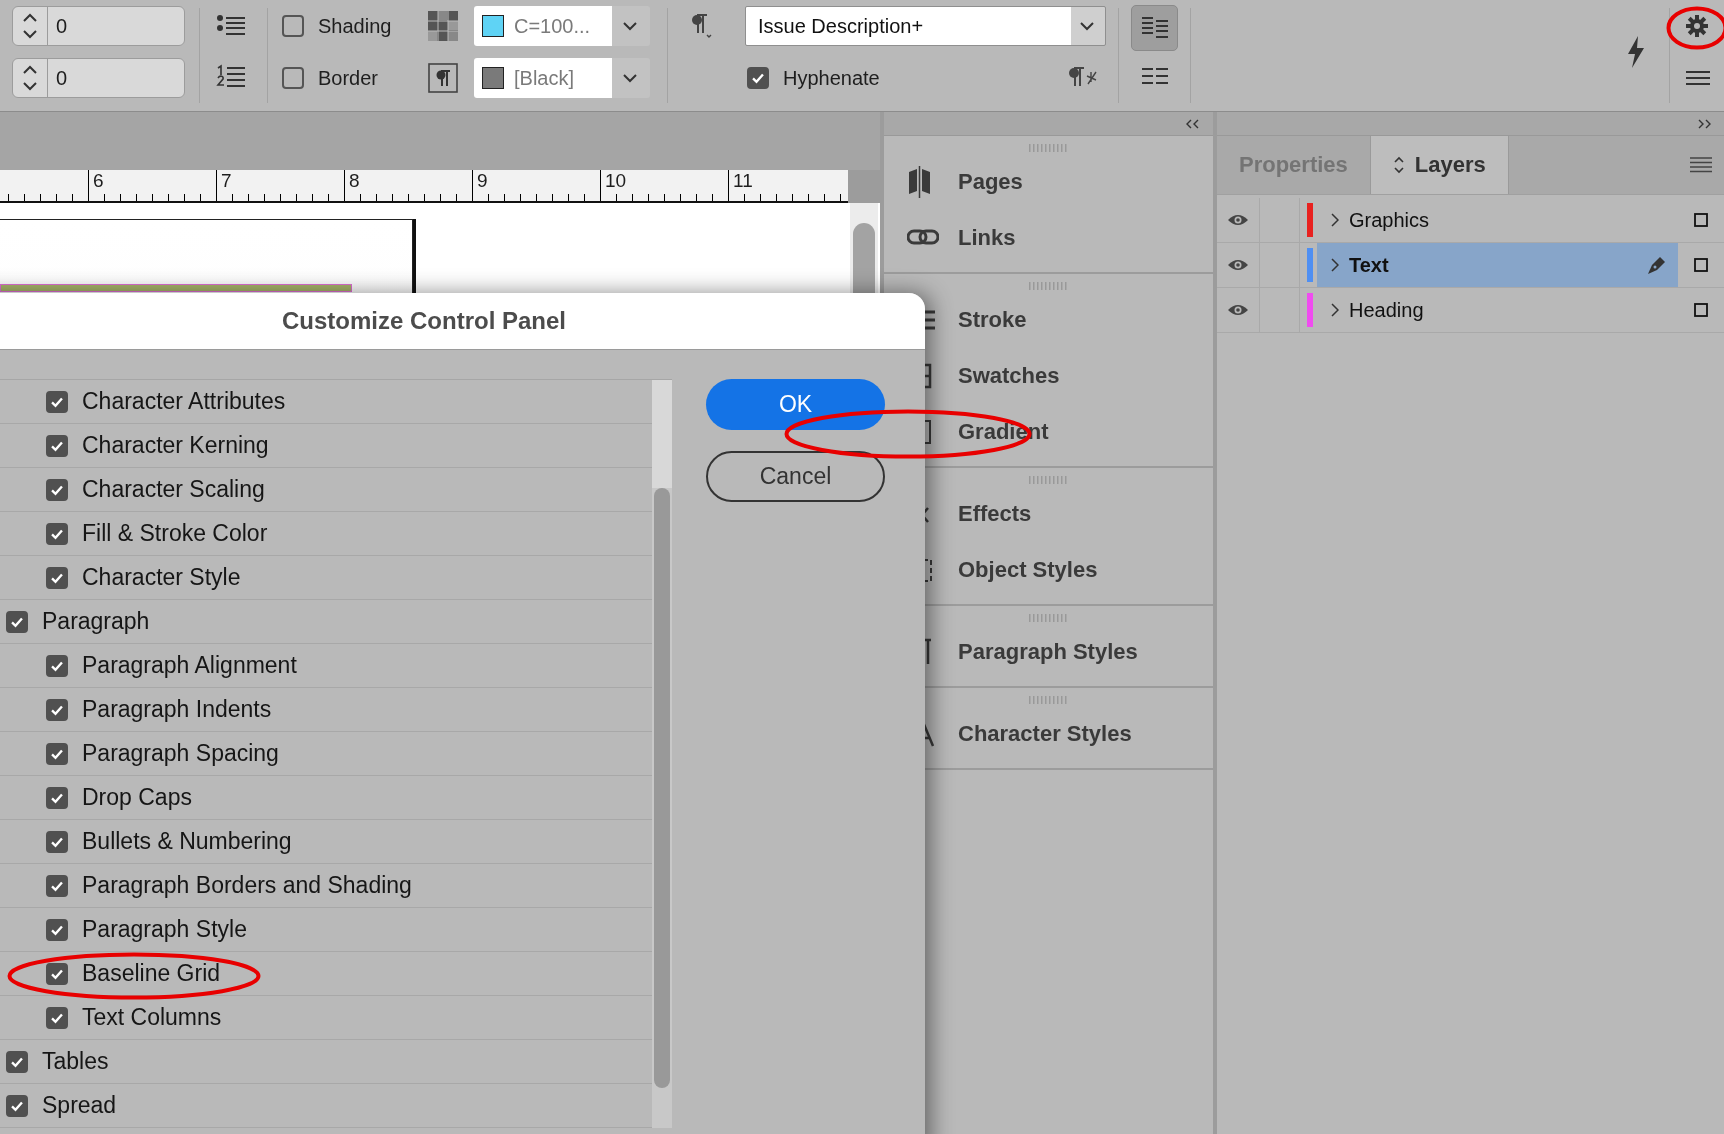 This screenshot has height=1134, width=1724. Describe the element at coordinates (180, 753) in the screenshot. I see `option-label: Paragraph Spacing` at that location.